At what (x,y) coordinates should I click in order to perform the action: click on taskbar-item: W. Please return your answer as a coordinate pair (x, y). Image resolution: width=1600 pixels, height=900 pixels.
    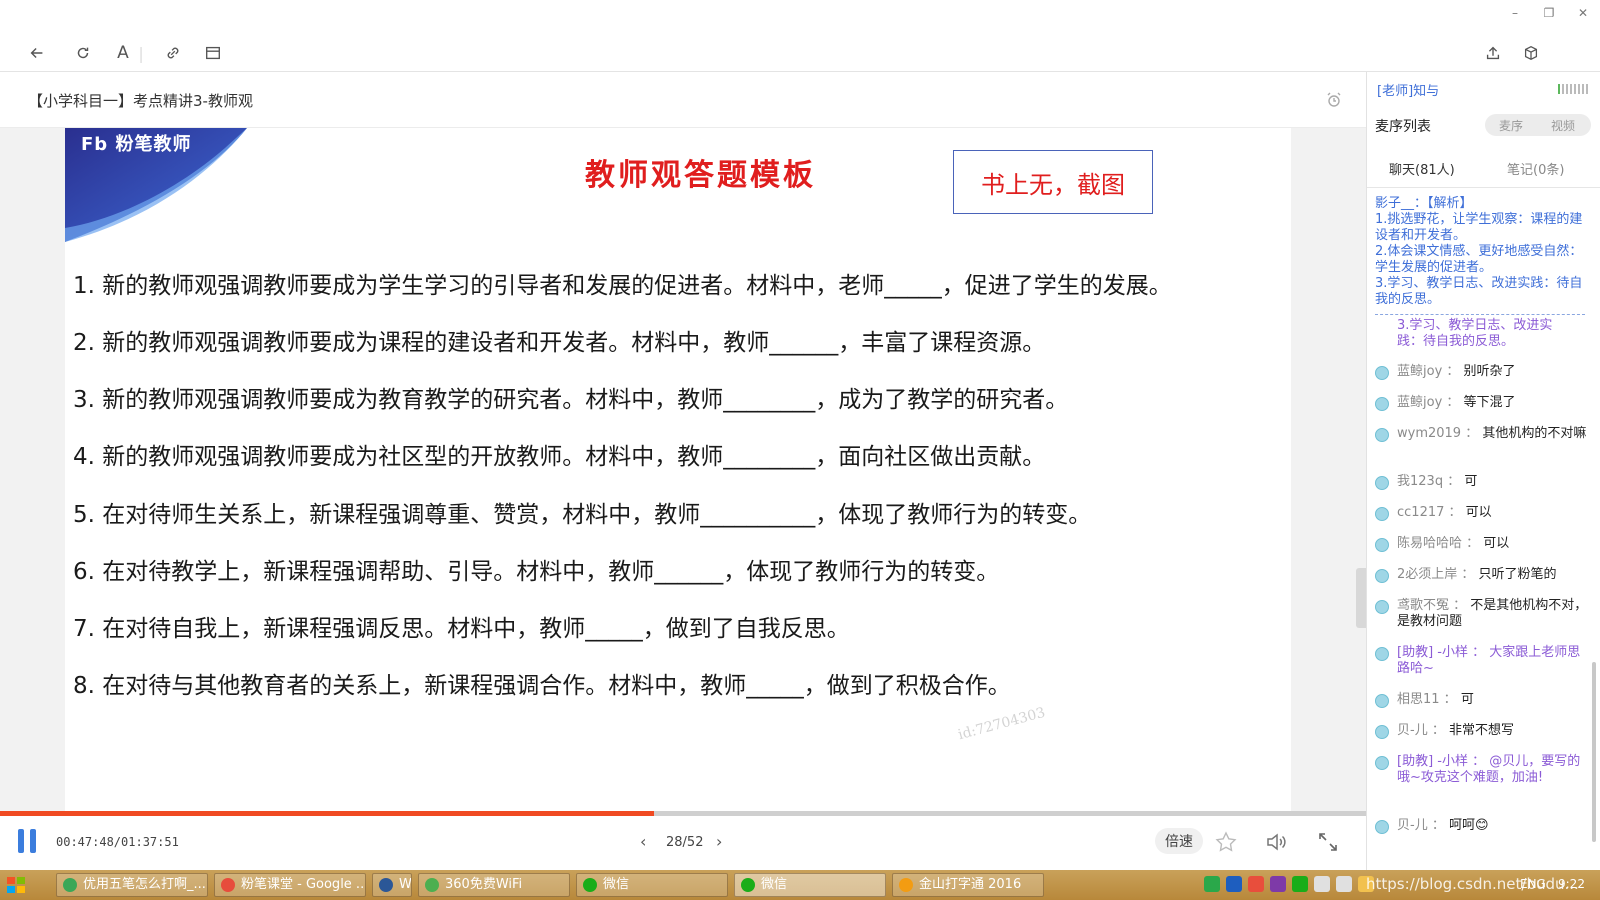
    Looking at the image, I should click on (392, 885).